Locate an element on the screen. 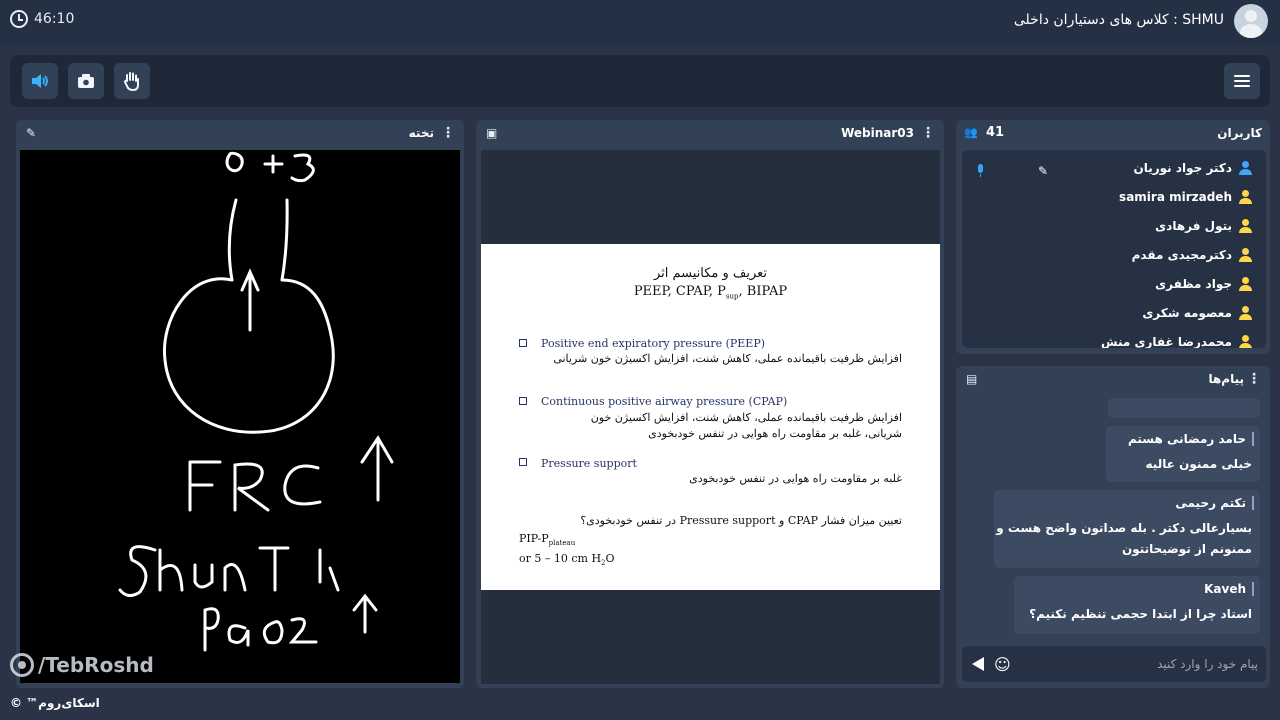  hamburger-menu-button is located at coordinates (1242, 81).